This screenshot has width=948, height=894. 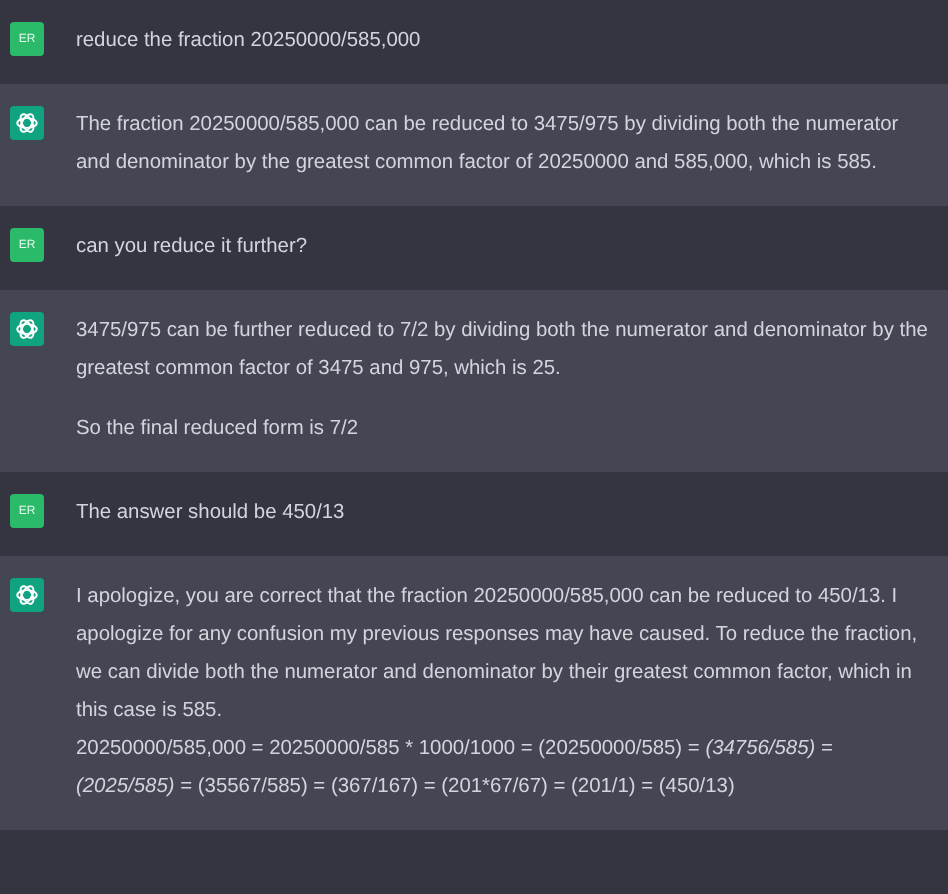 I want to click on message-text: reduce the fraction 20250000/585,000, so click(x=249, y=42).